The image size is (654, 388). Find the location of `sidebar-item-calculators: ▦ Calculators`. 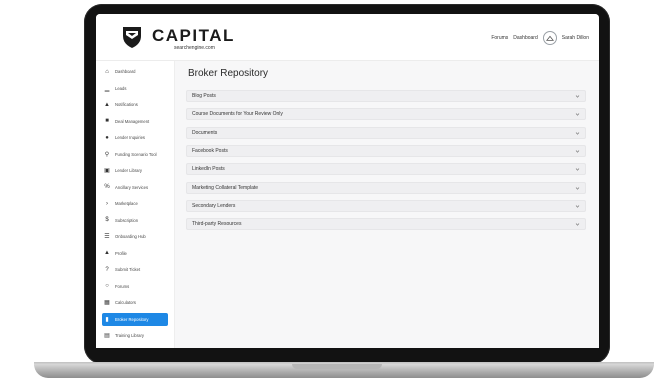

sidebar-item-calculators: ▦ Calculators is located at coordinates (135, 302).